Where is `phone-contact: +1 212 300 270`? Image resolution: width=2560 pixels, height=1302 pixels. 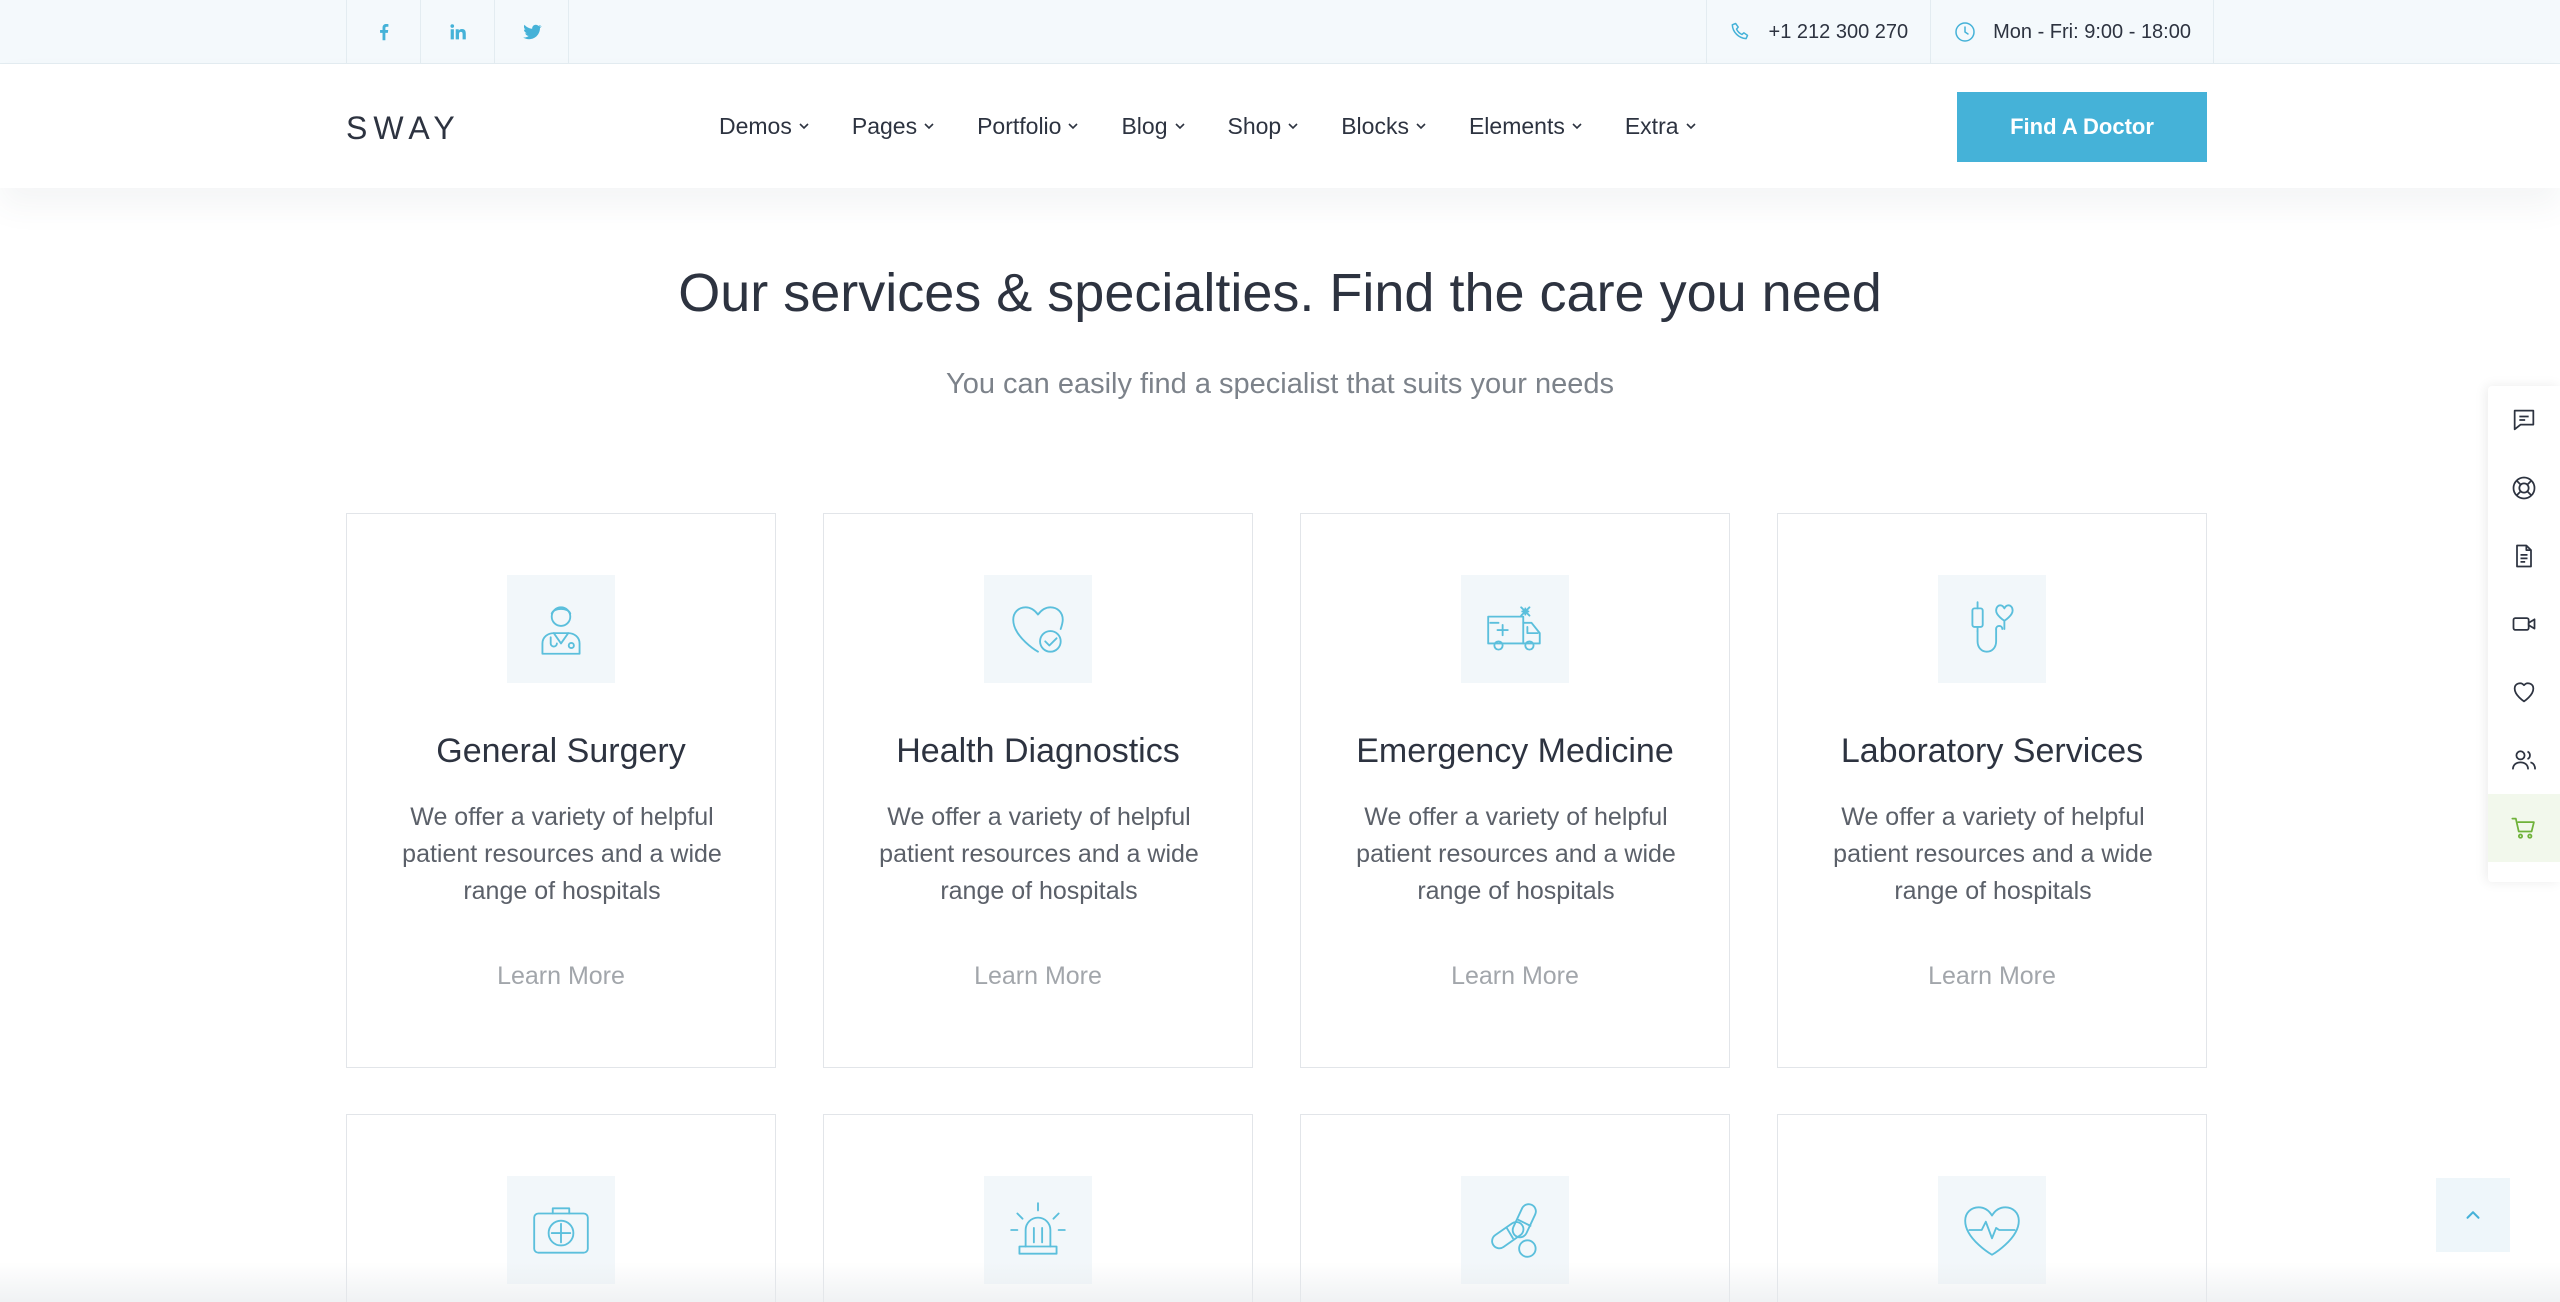
phone-contact: +1 212 300 270 is located at coordinates (1818, 32).